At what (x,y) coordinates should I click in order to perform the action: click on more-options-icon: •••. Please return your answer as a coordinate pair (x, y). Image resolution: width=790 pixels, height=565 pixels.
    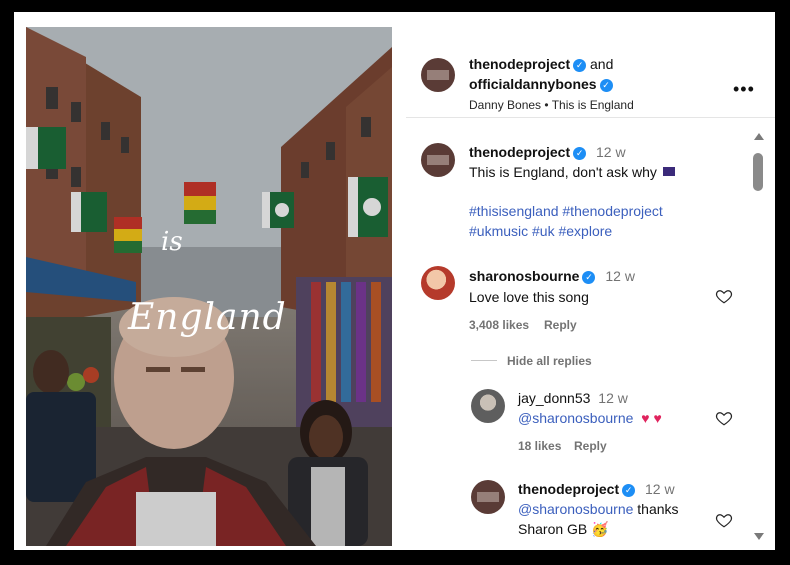
    Looking at the image, I should click on (744, 89).